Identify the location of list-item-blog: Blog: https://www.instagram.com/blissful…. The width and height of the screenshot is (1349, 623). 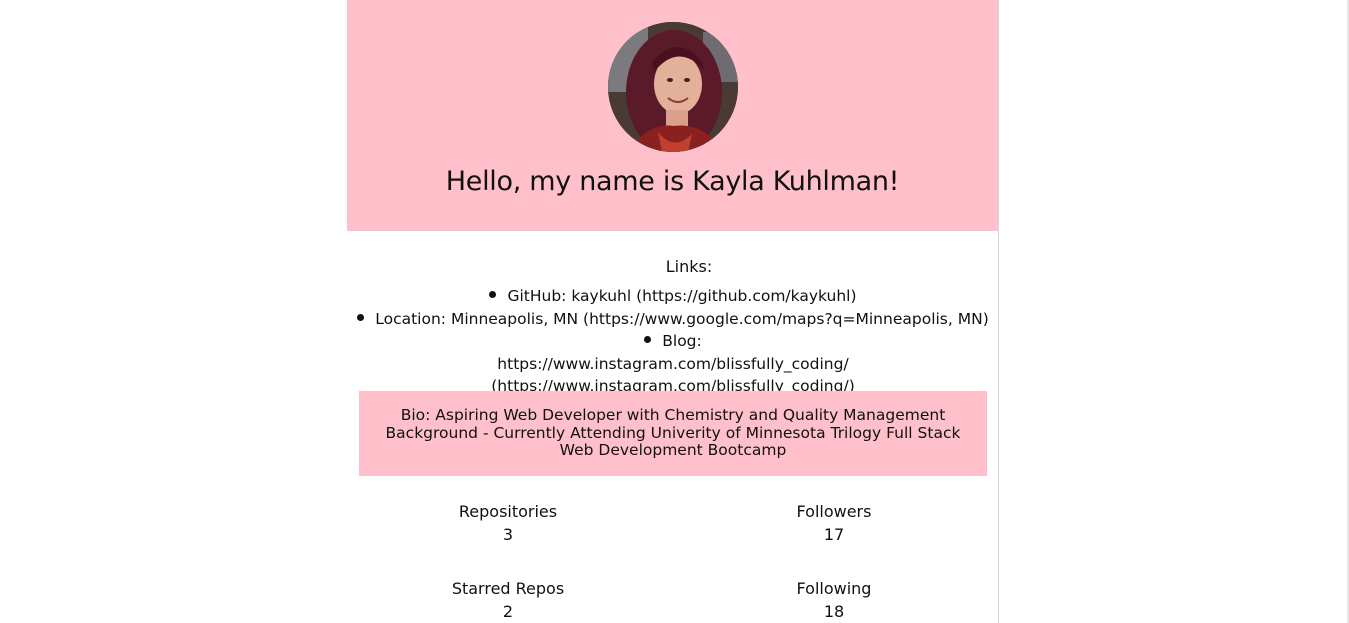
(673, 364).